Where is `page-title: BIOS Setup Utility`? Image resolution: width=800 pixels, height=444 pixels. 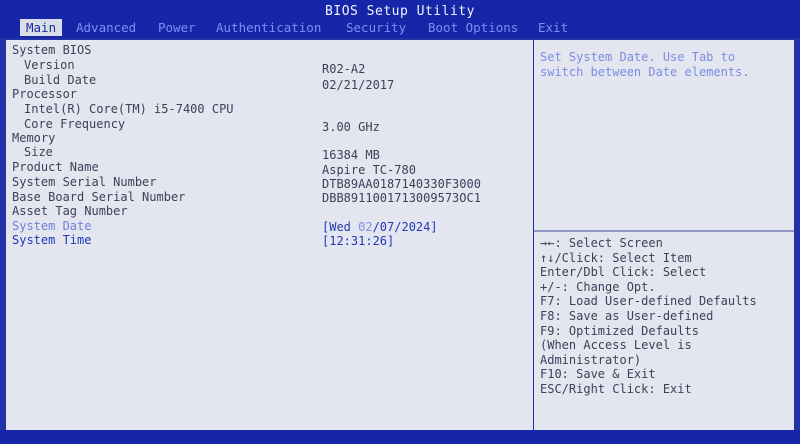
page-title: BIOS Setup Utility is located at coordinates (400, 11).